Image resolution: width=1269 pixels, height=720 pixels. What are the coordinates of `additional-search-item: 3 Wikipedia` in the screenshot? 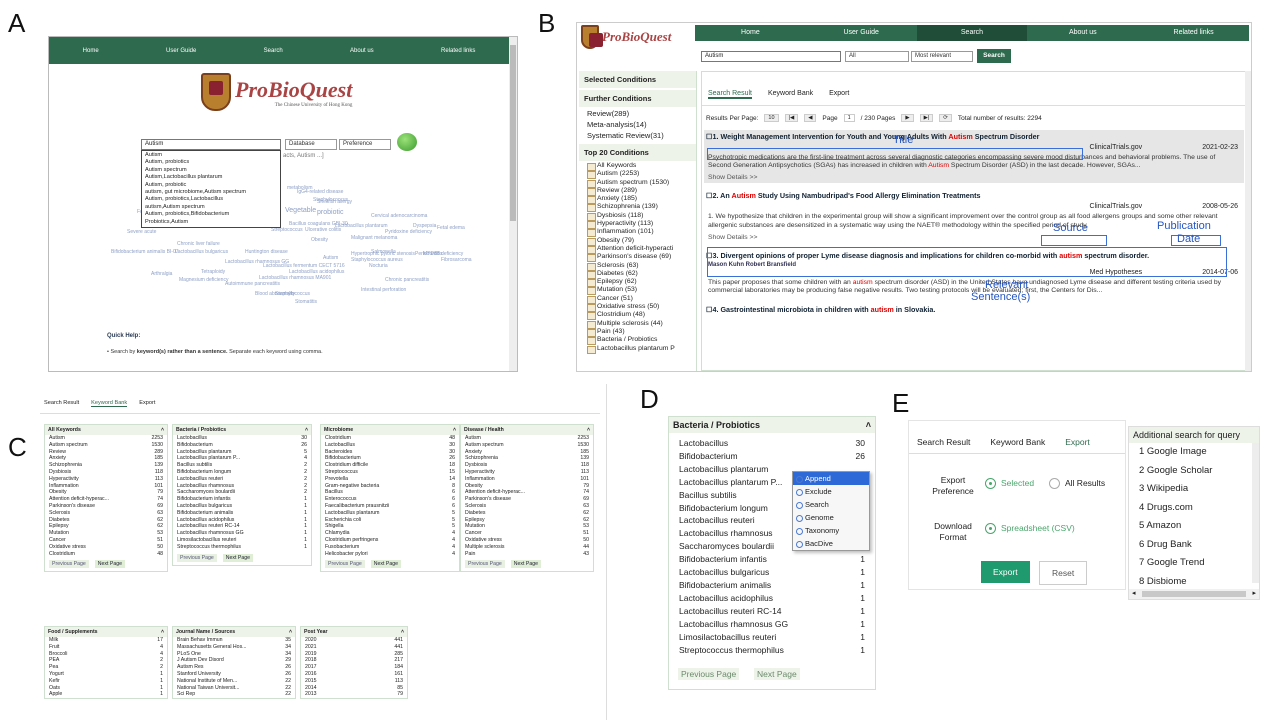 It's located at (1194, 489).